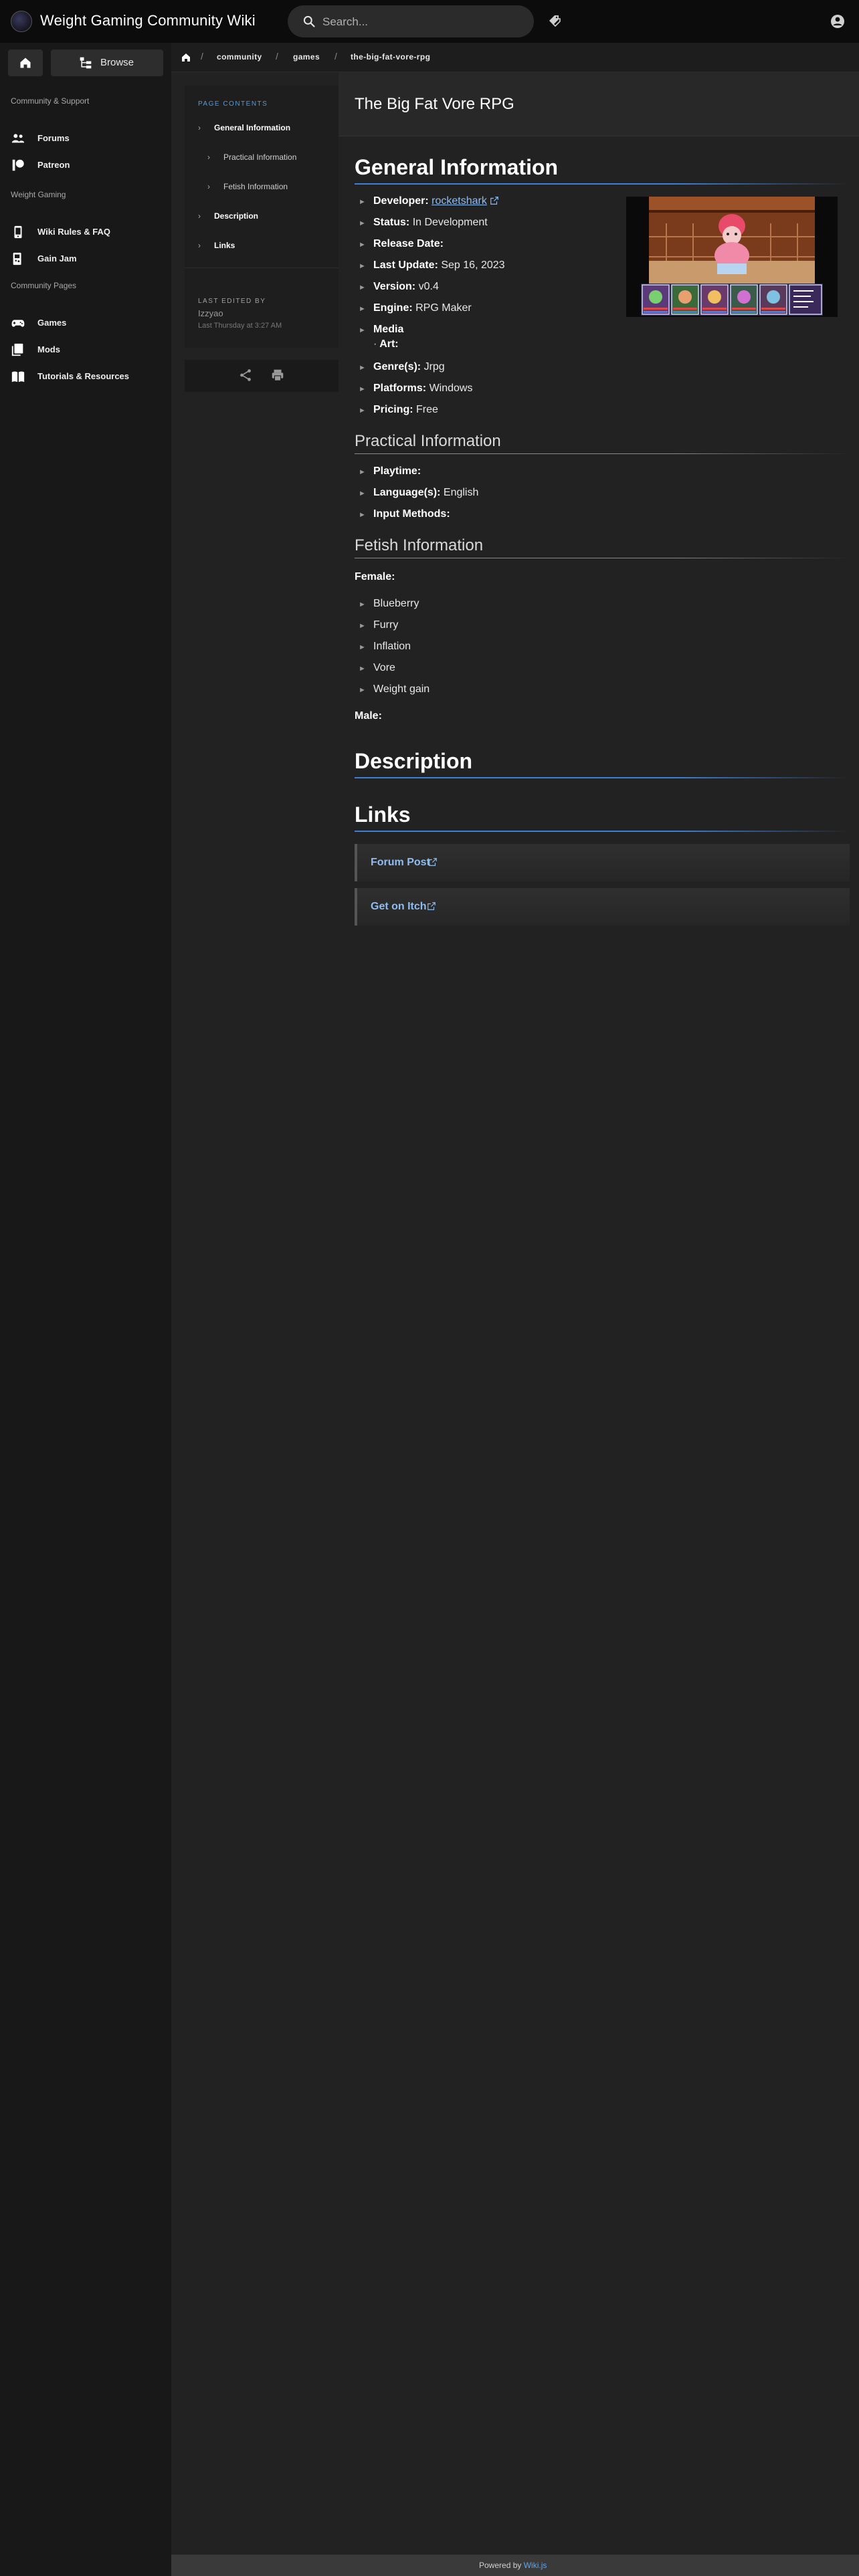  I want to click on field-label: Release Date:, so click(408, 243).